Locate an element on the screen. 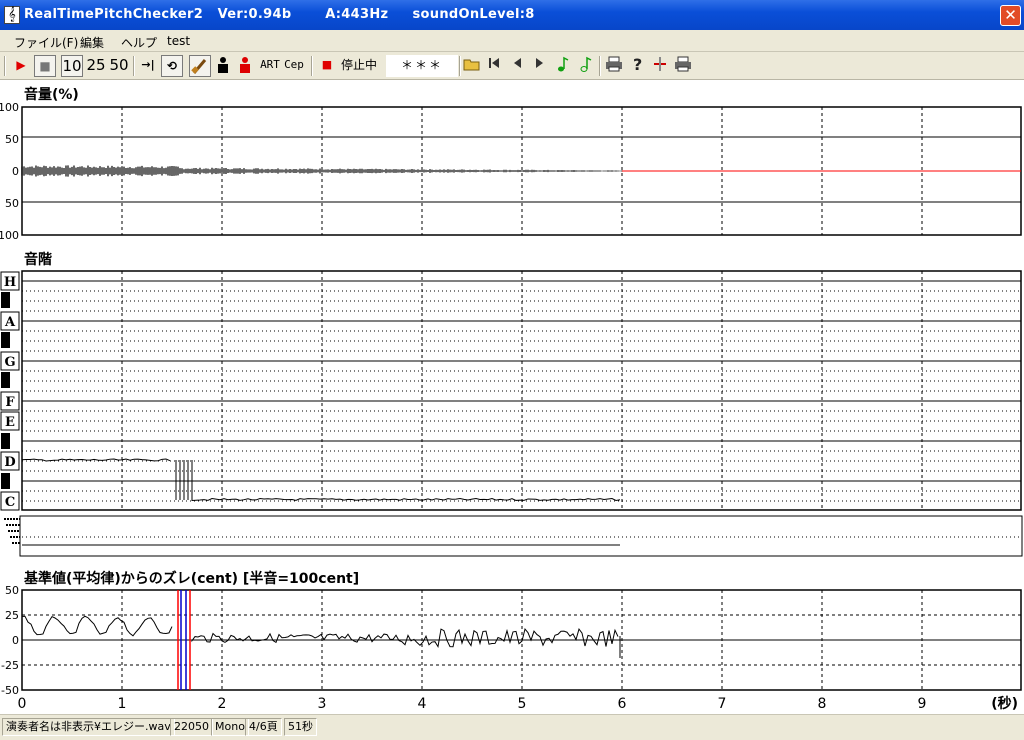 The width and height of the screenshot is (1024, 740). deviation-tick-label: 25 is located at coordinates (12, 615).